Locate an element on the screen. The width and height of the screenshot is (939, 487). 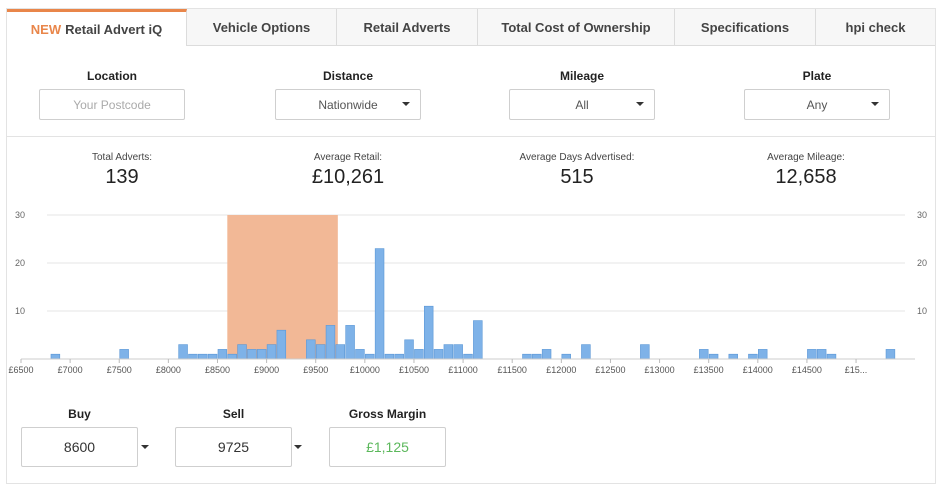
buy-caret-down-icon is located at coordinates (145, 447).